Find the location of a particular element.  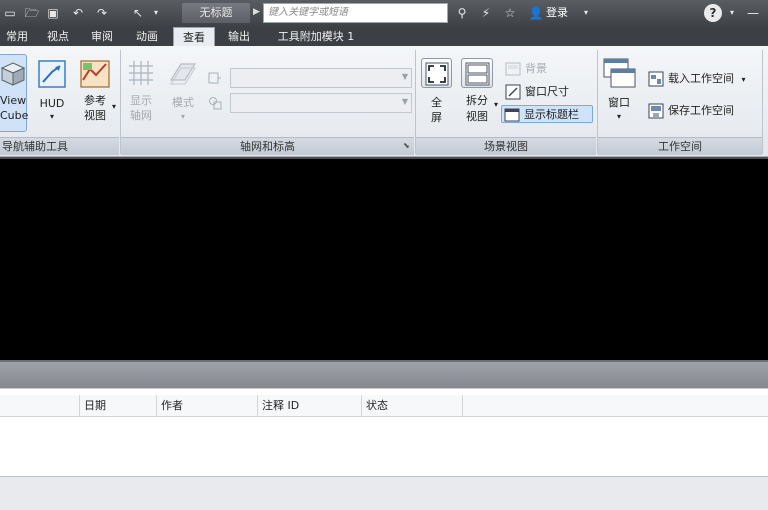

hud-dropdown-icon: ▾ is located at coordinates (52, 117).